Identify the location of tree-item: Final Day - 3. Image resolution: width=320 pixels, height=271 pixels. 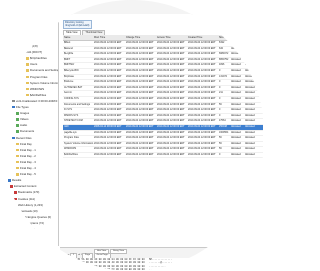
(26, 162).